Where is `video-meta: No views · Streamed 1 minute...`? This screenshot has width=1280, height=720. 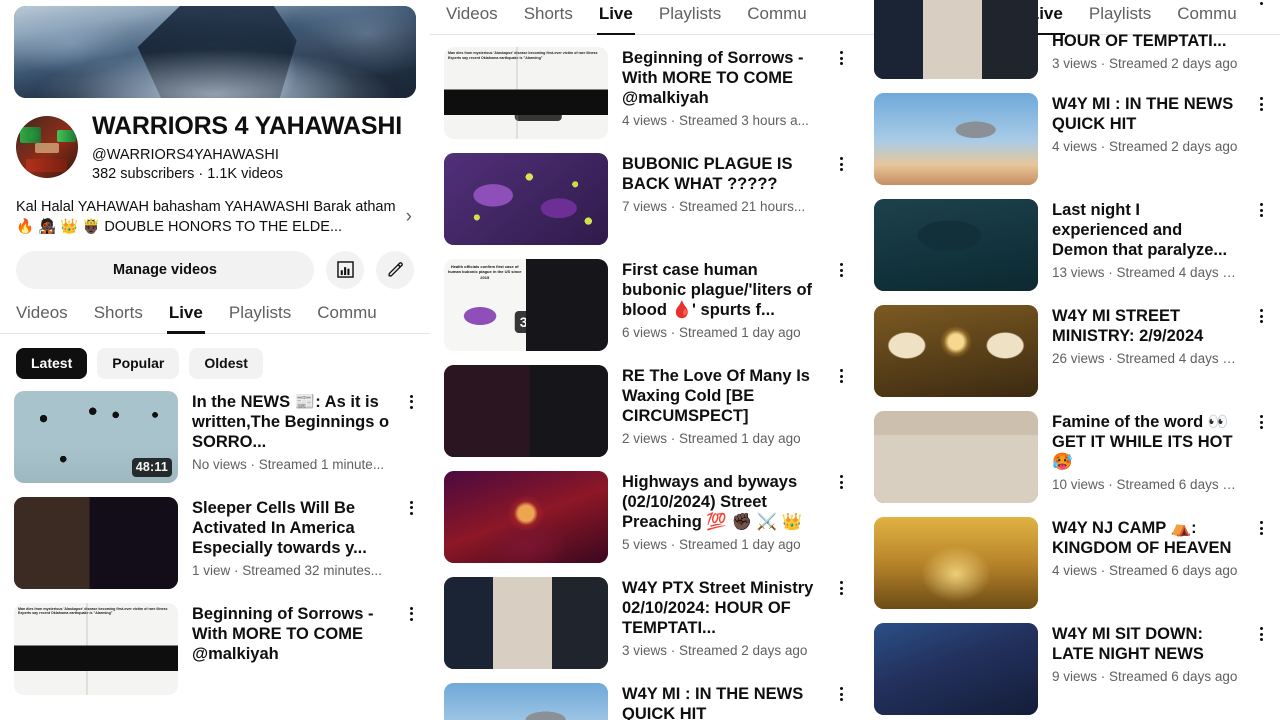 video-meta: No views · Streamed 1 minute... is located at coordinates (288, 464).